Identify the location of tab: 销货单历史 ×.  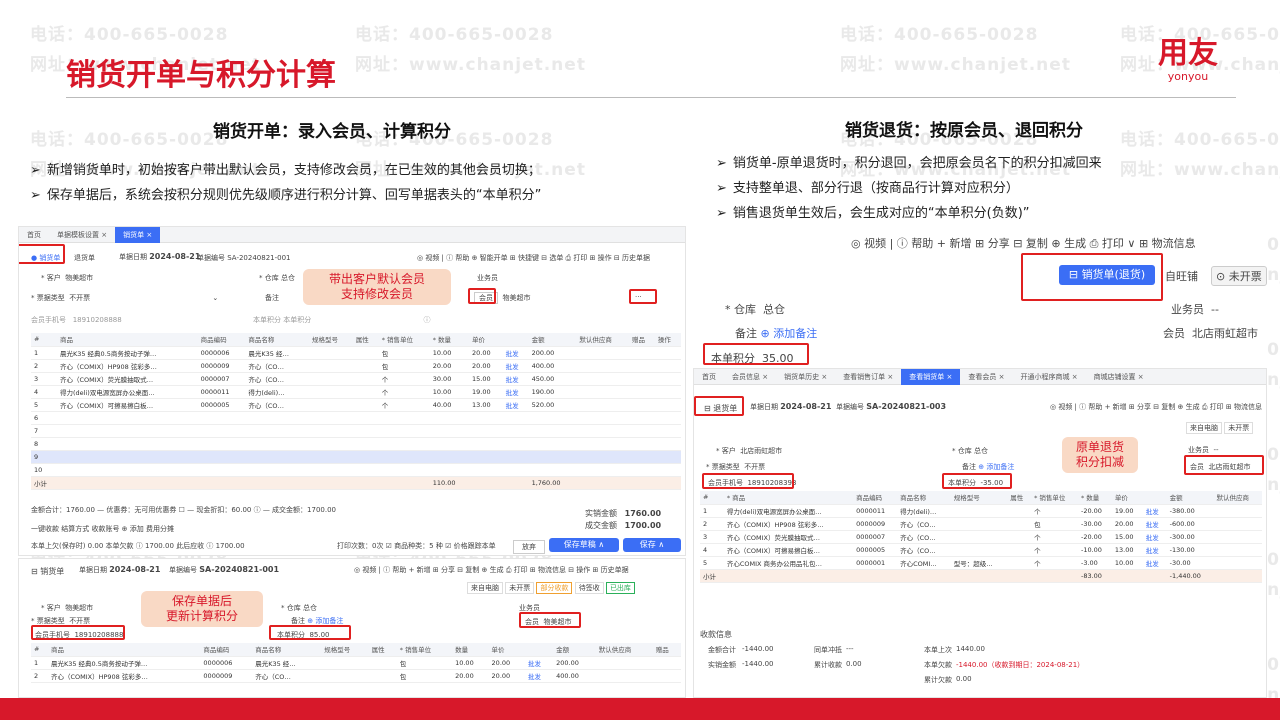
(805, 377).